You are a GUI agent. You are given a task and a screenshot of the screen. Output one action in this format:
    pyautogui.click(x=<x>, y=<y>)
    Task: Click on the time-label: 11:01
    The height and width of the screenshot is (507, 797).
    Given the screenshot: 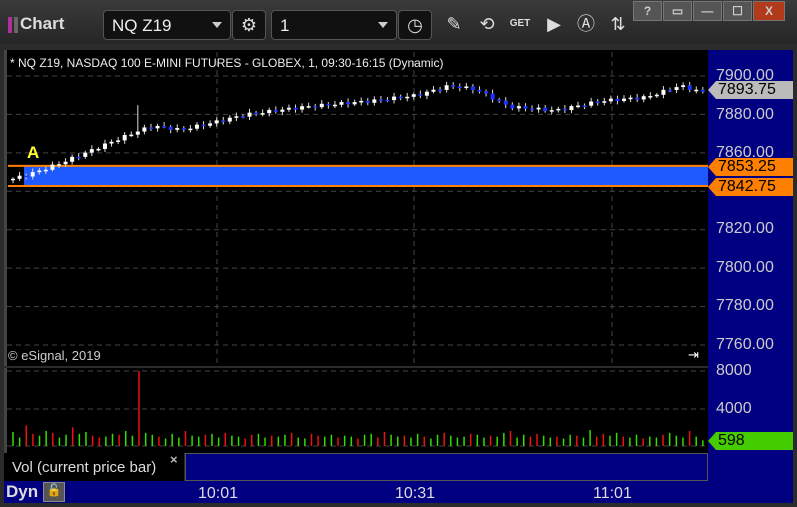 What is the action you would take?
    pyautogui.click(x=612, y=493)
    